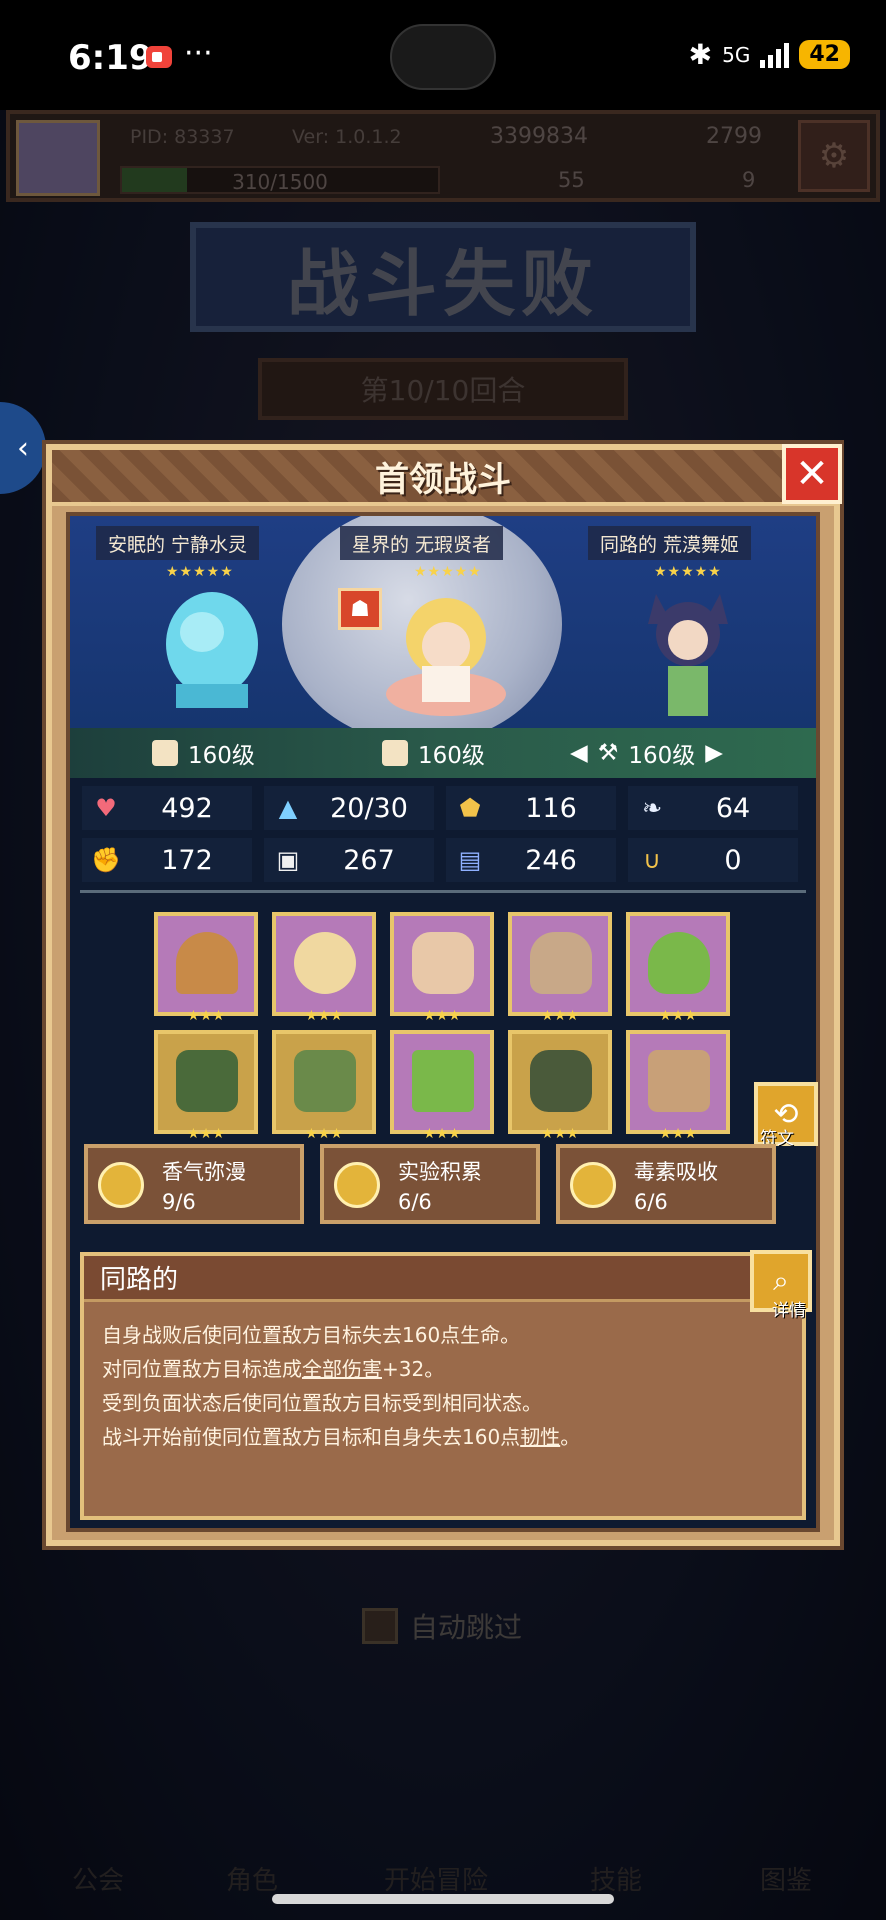 The width and height of the screenshot is (886, 1920). I want to click on hero-level-2-text: 160级, so click(451, 756).